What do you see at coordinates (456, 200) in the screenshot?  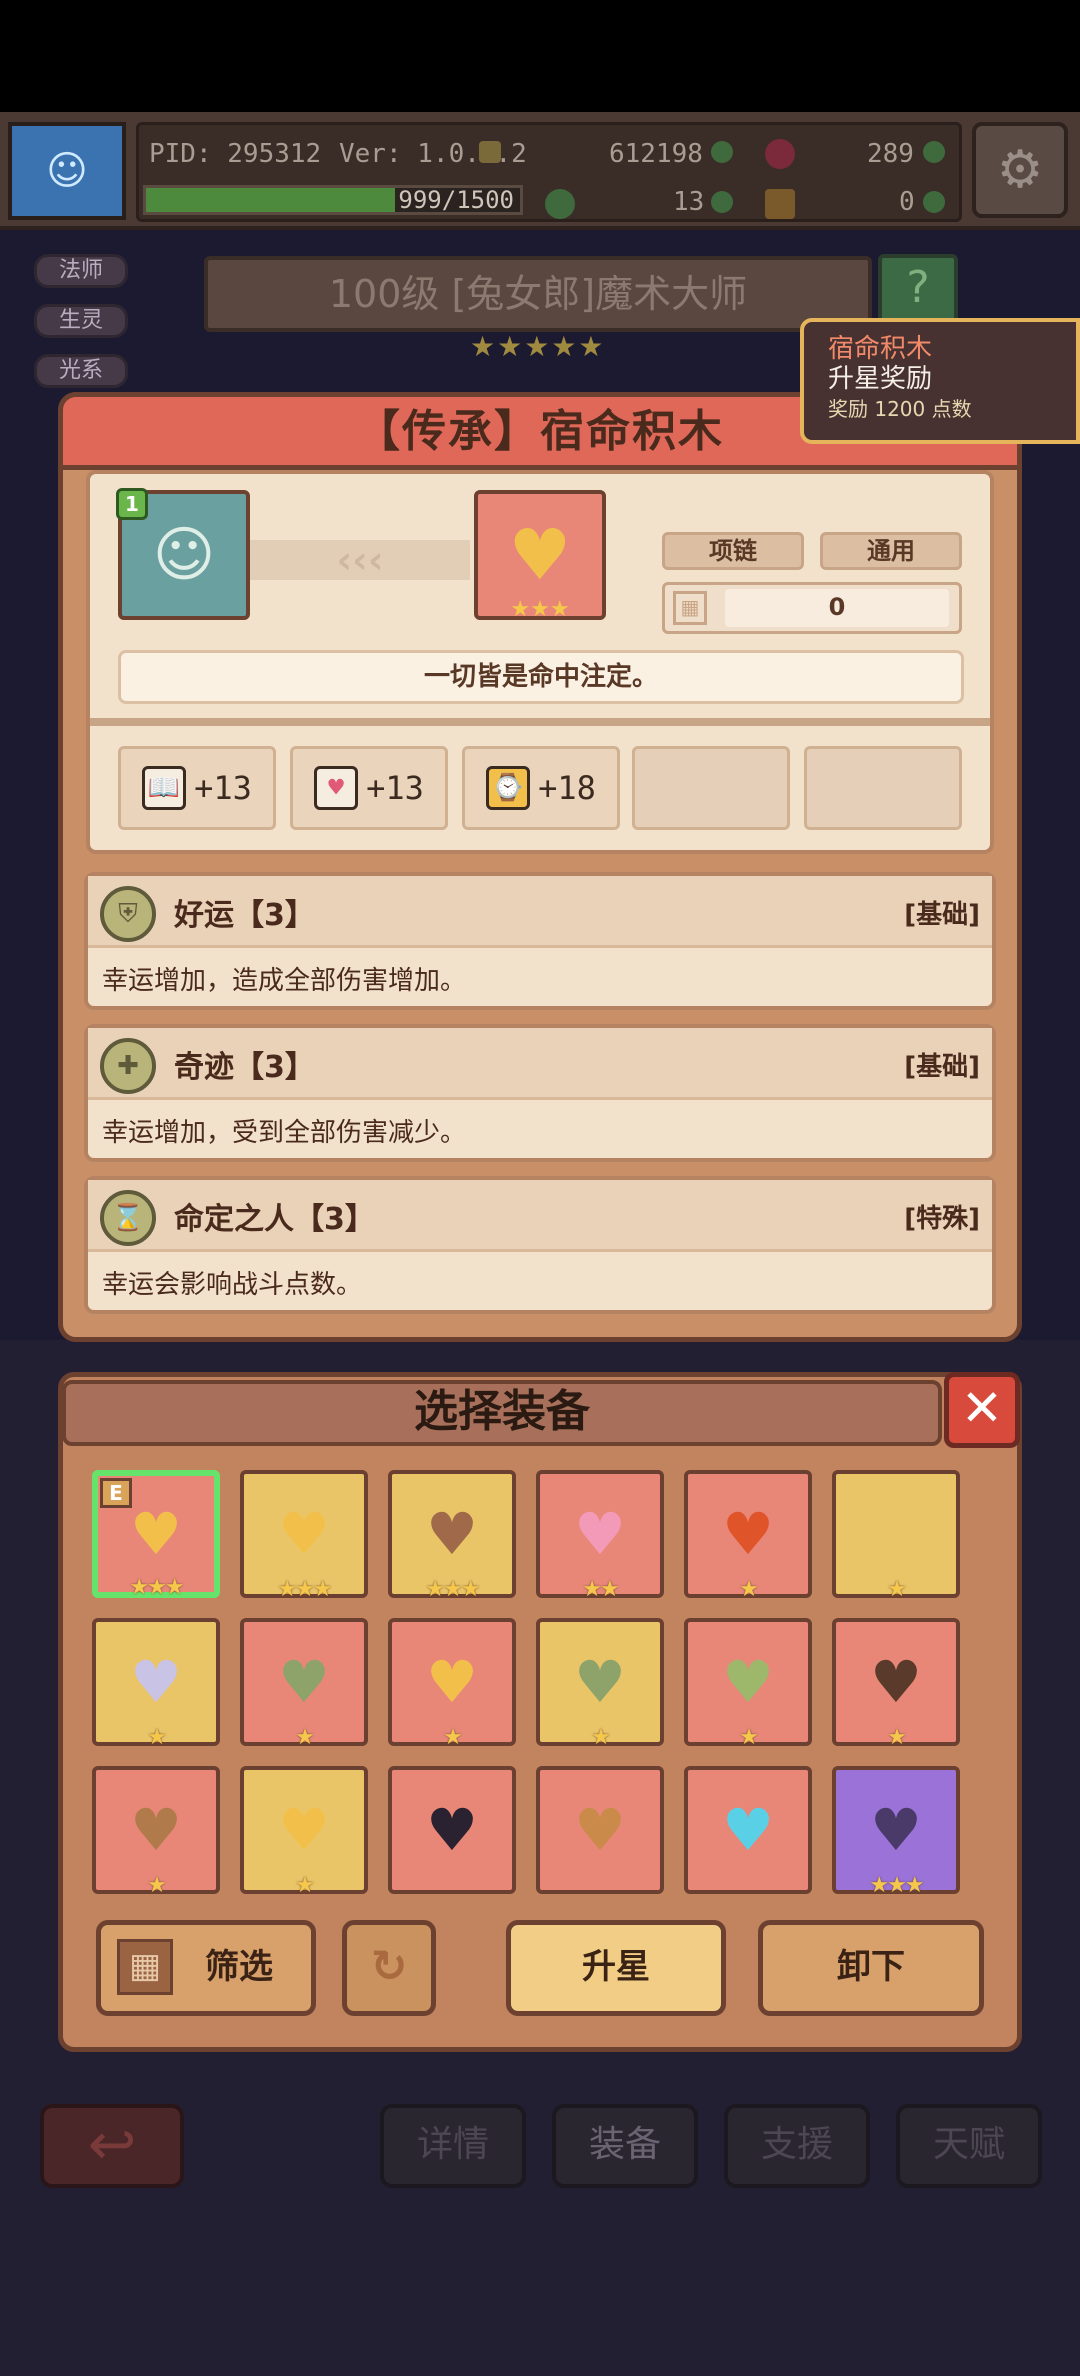 I see `stamina-text: 999/1500` at bounding box center [456, 200].